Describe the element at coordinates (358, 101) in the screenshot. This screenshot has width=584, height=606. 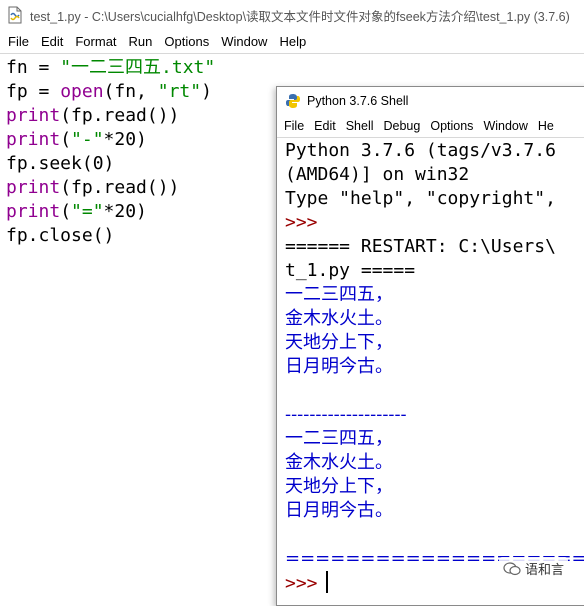
I see `shell-window-title: Python 3.7.6 Shell` at that location.